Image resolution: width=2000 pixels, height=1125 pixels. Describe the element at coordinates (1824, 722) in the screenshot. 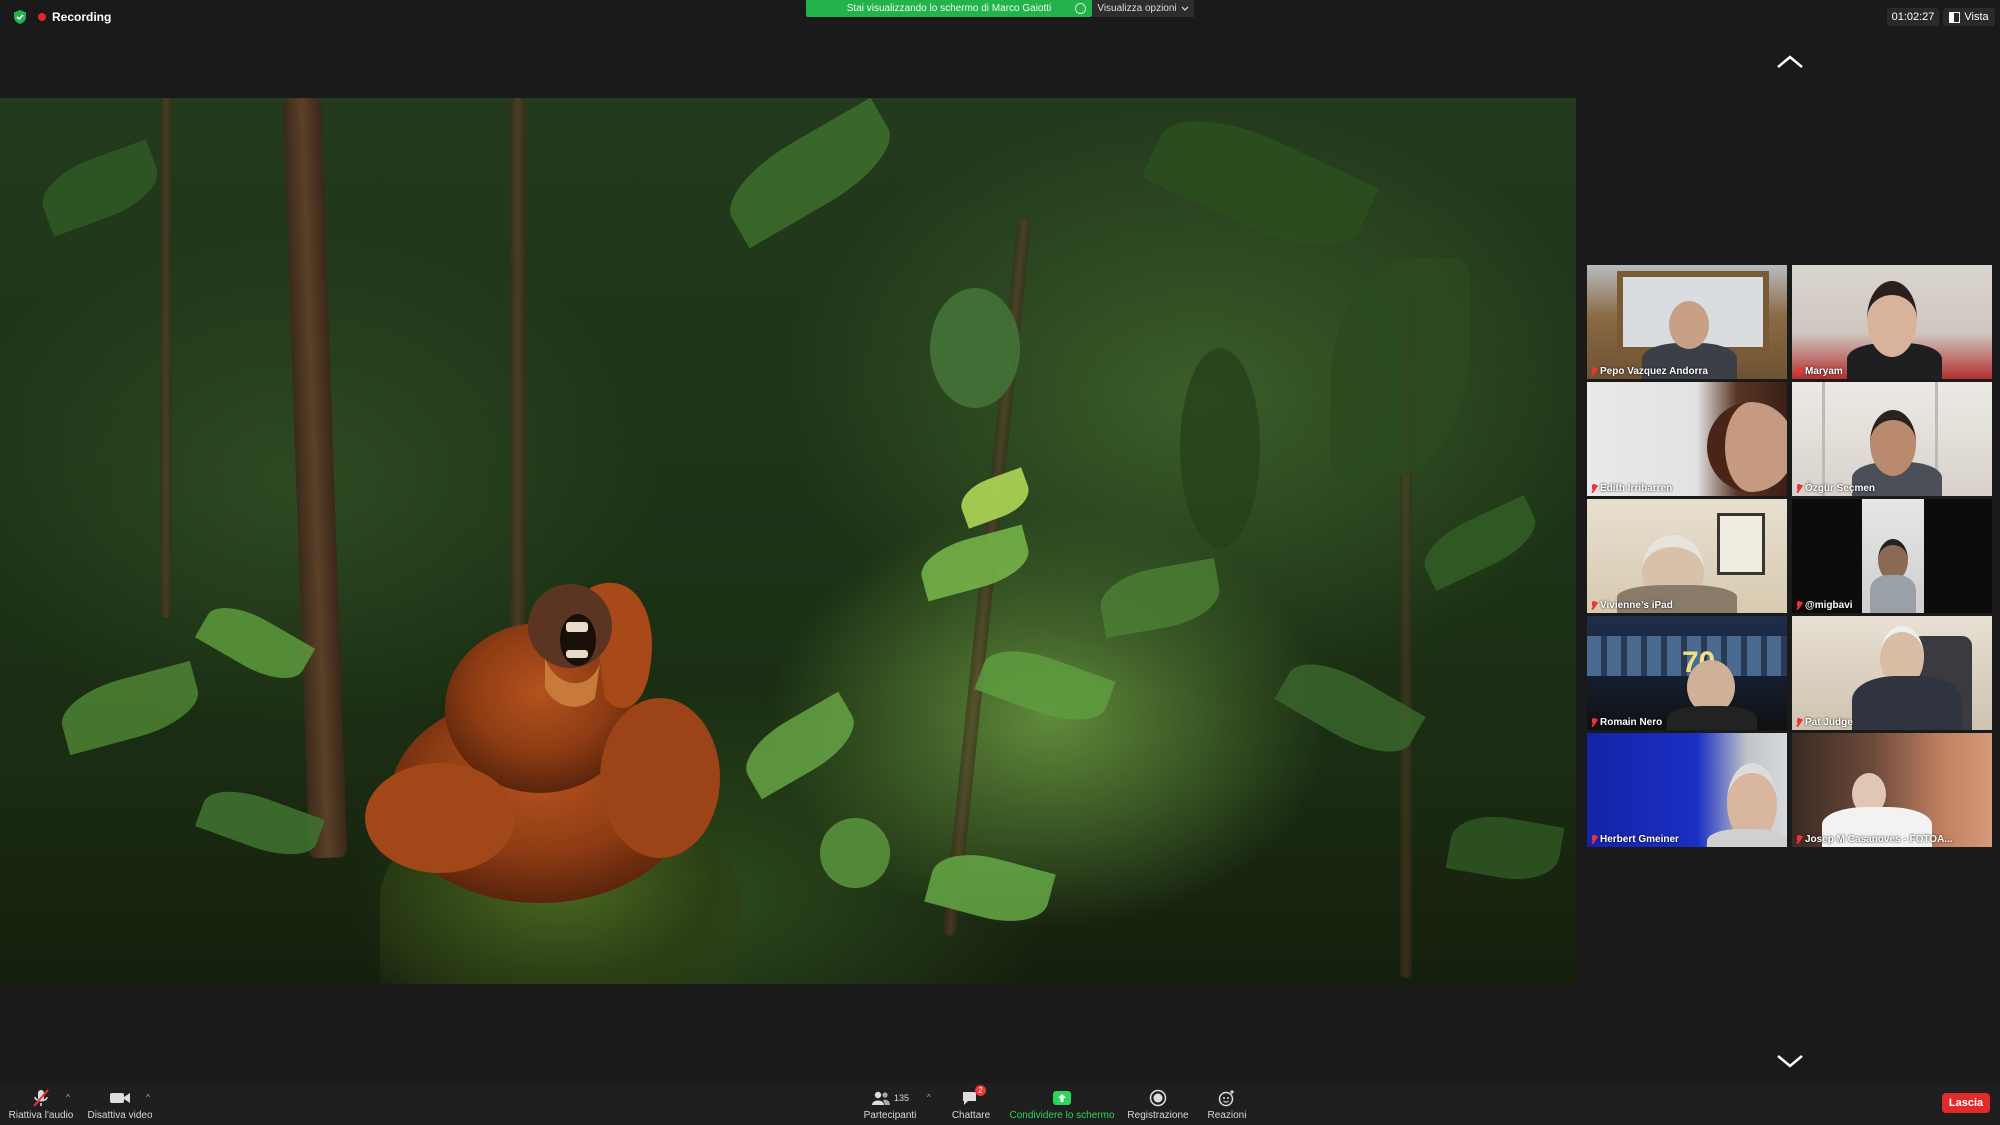

I see `participant-name: Pat Judge` at that location.